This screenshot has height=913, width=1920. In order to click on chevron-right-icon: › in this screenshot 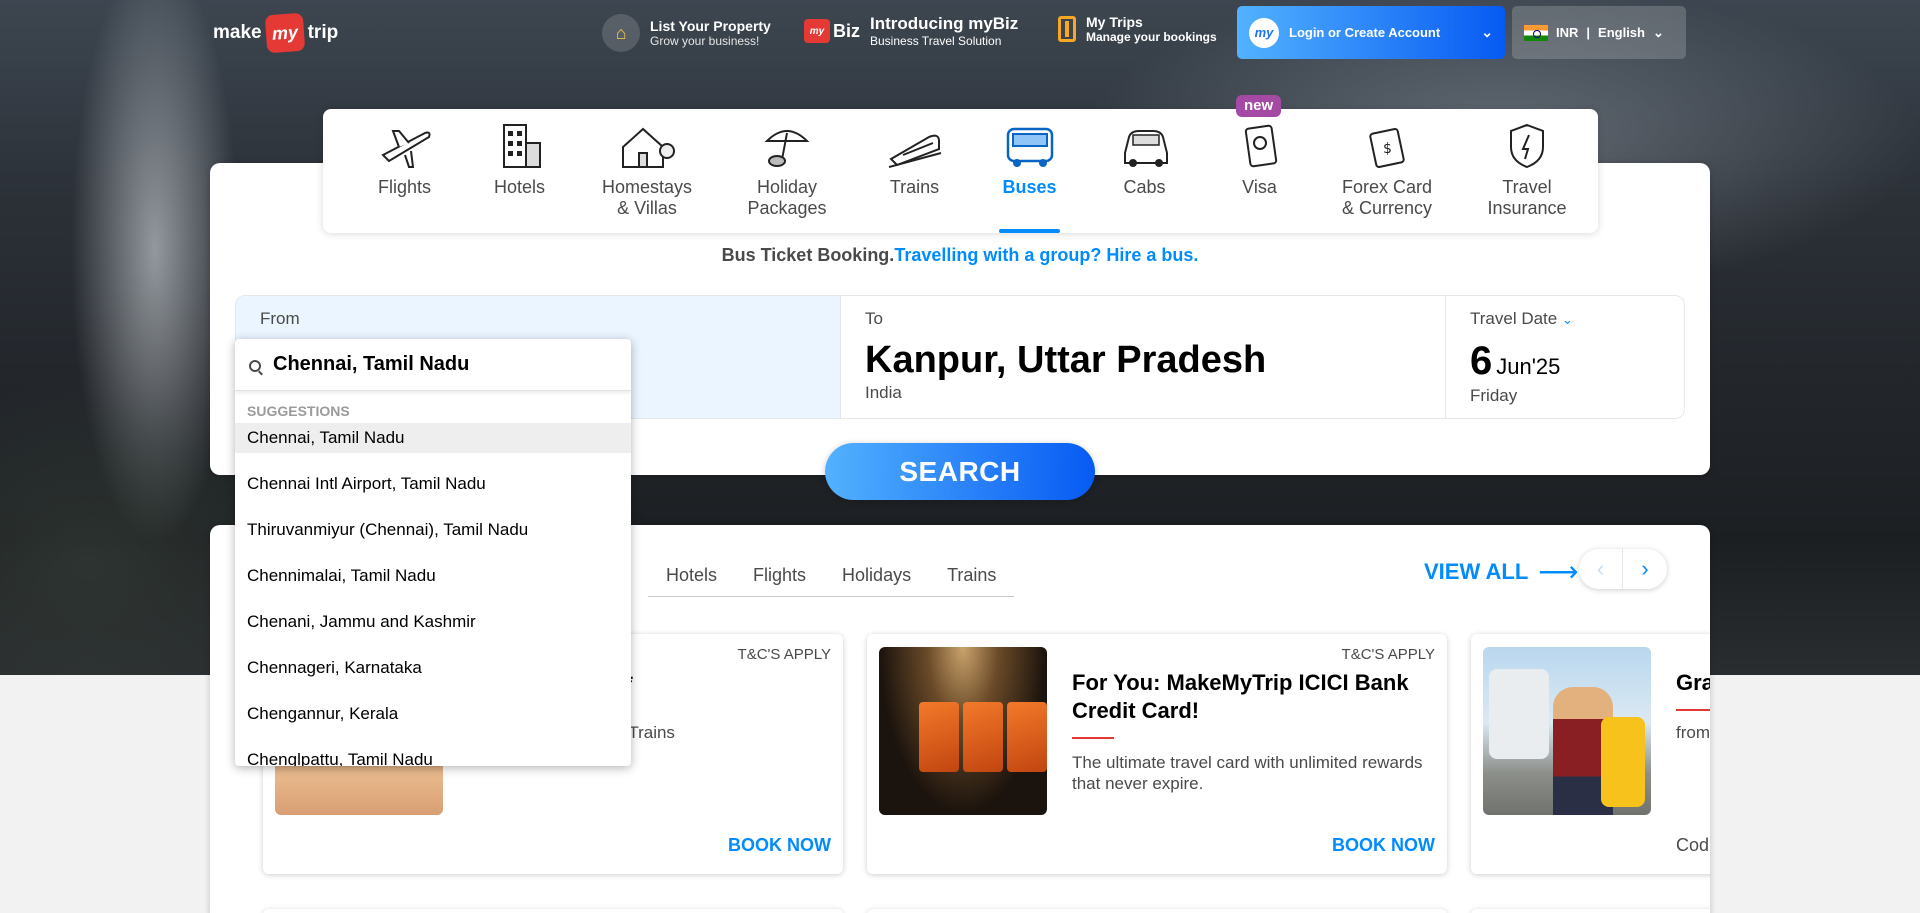, I will do `click(1645, 569)`.